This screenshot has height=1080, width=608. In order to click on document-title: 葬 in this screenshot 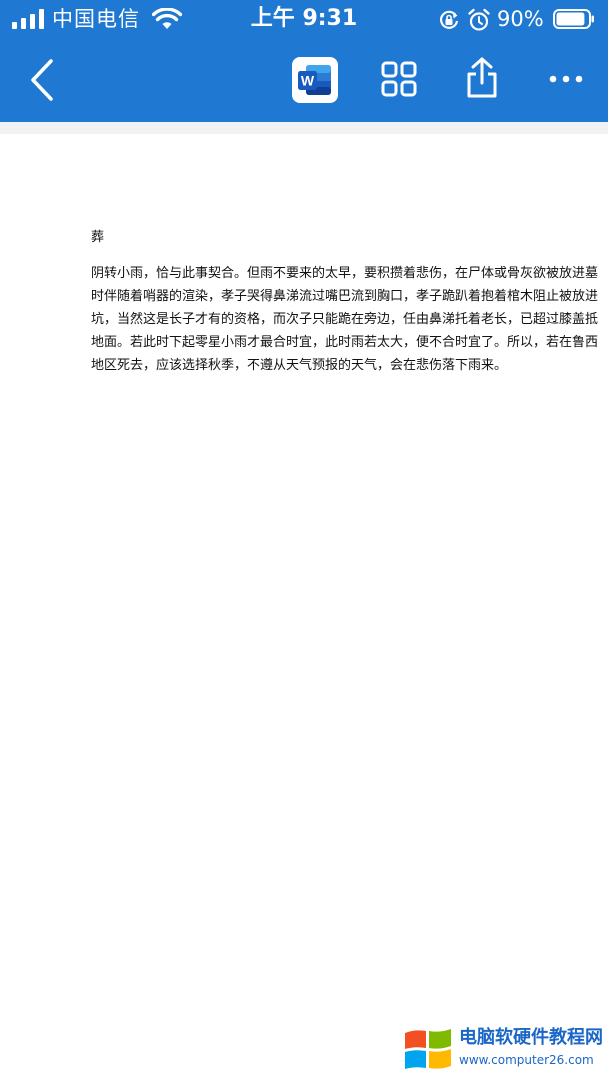, I will do `click(98, 237)`.